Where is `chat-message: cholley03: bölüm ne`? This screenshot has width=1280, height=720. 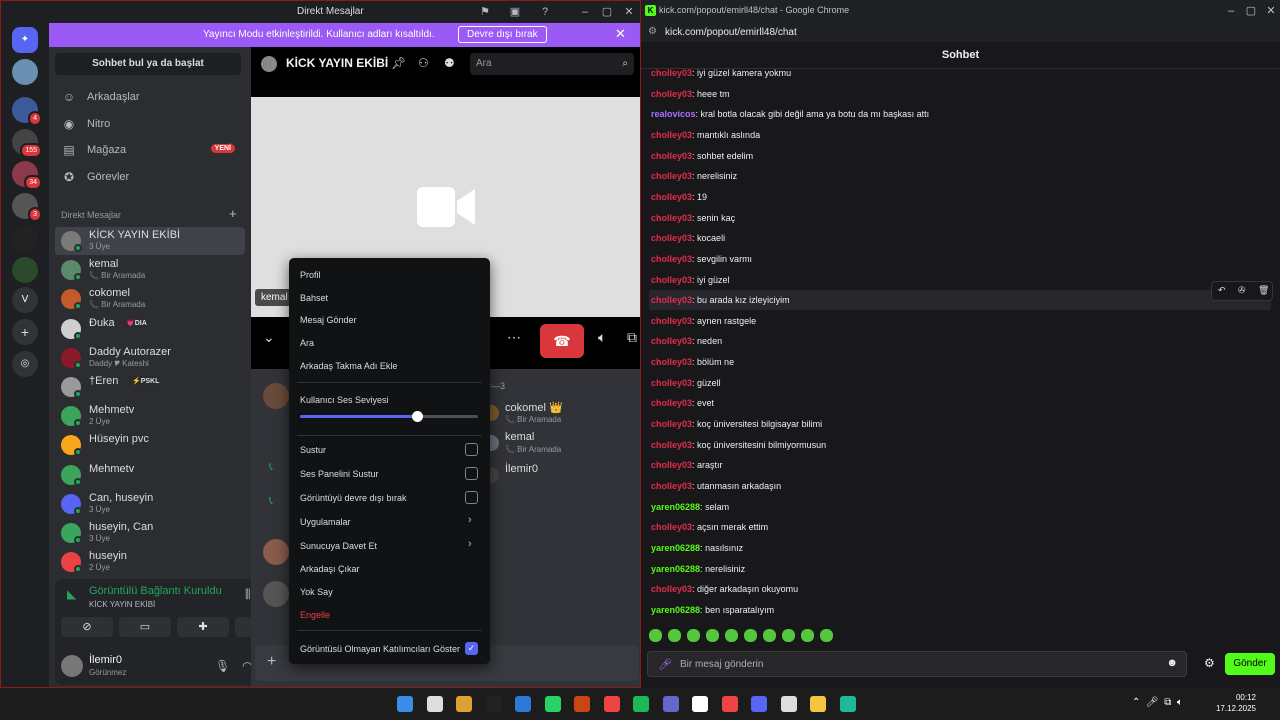
chat-message: cholley03: bölüm ne is located at coordinates (692, 362).